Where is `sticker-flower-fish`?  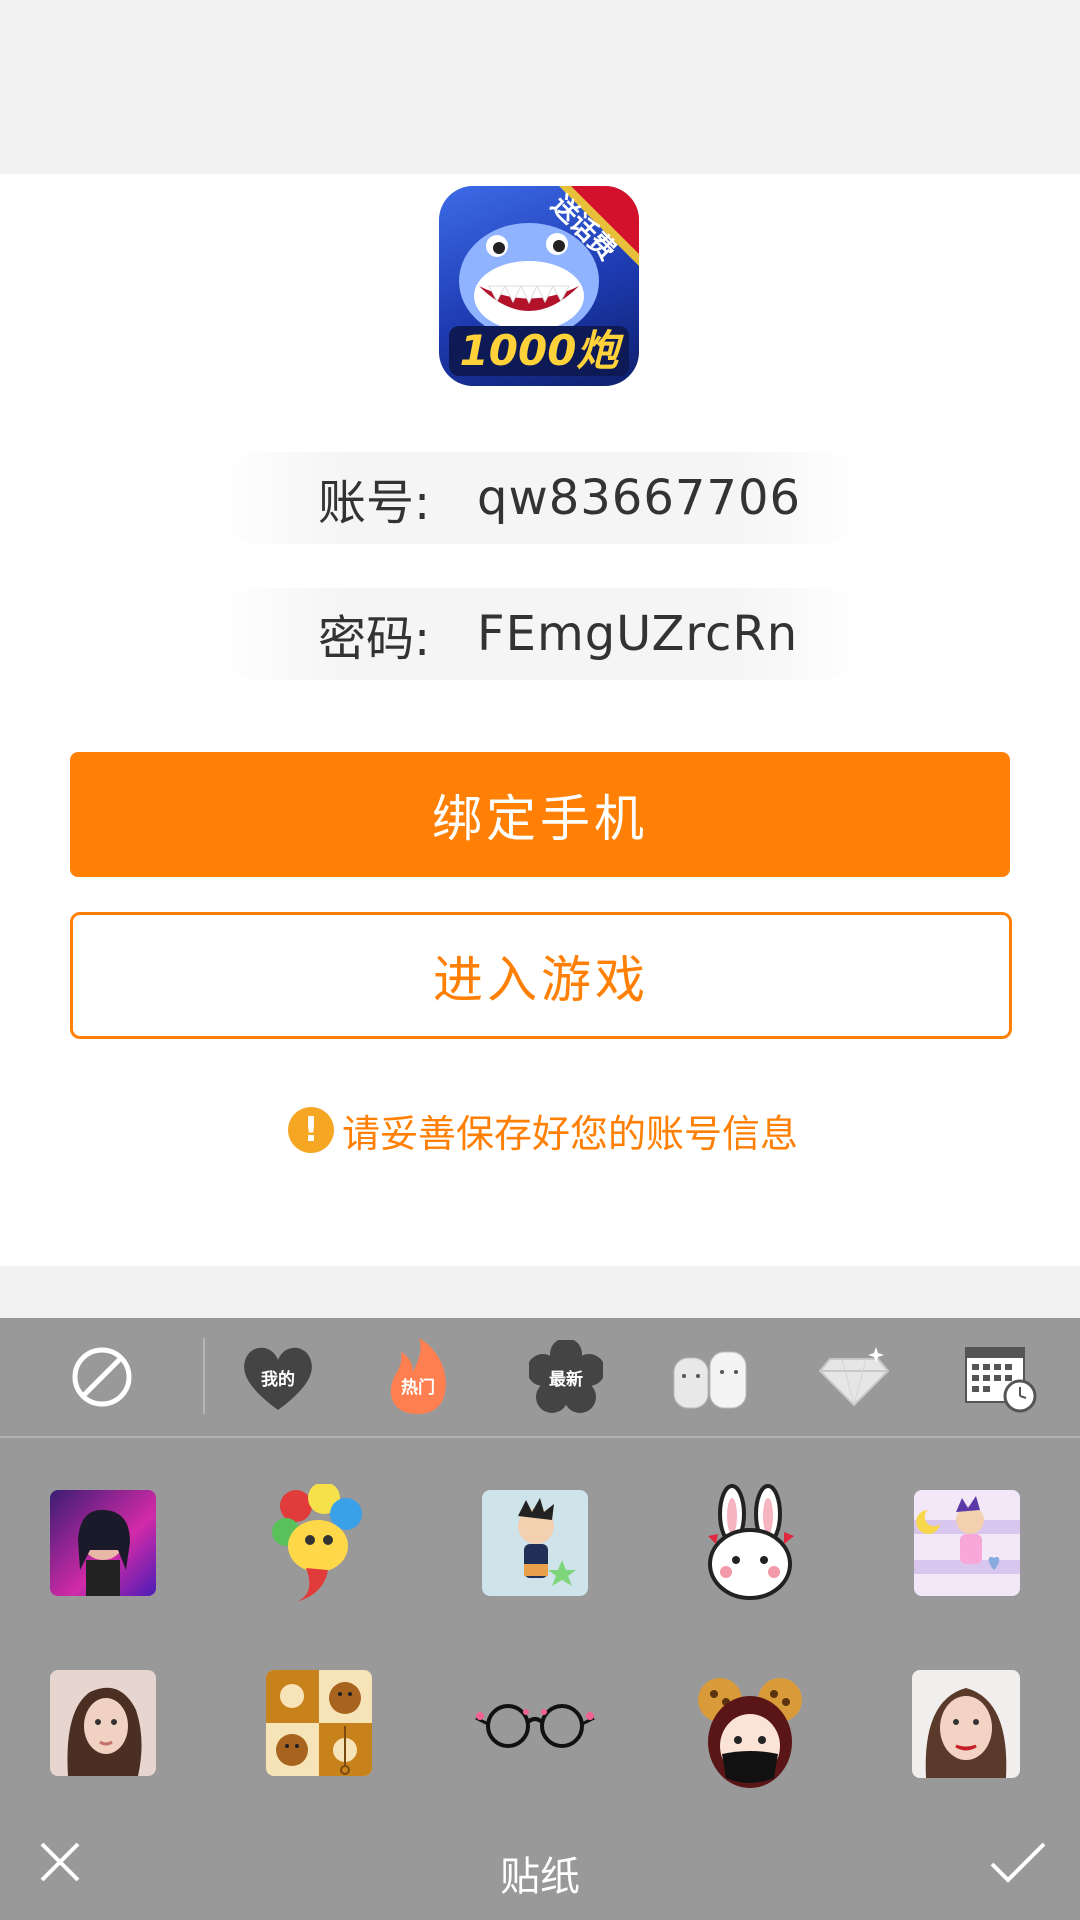
sticker-flower-fish is located at coordinates (316, 1544).